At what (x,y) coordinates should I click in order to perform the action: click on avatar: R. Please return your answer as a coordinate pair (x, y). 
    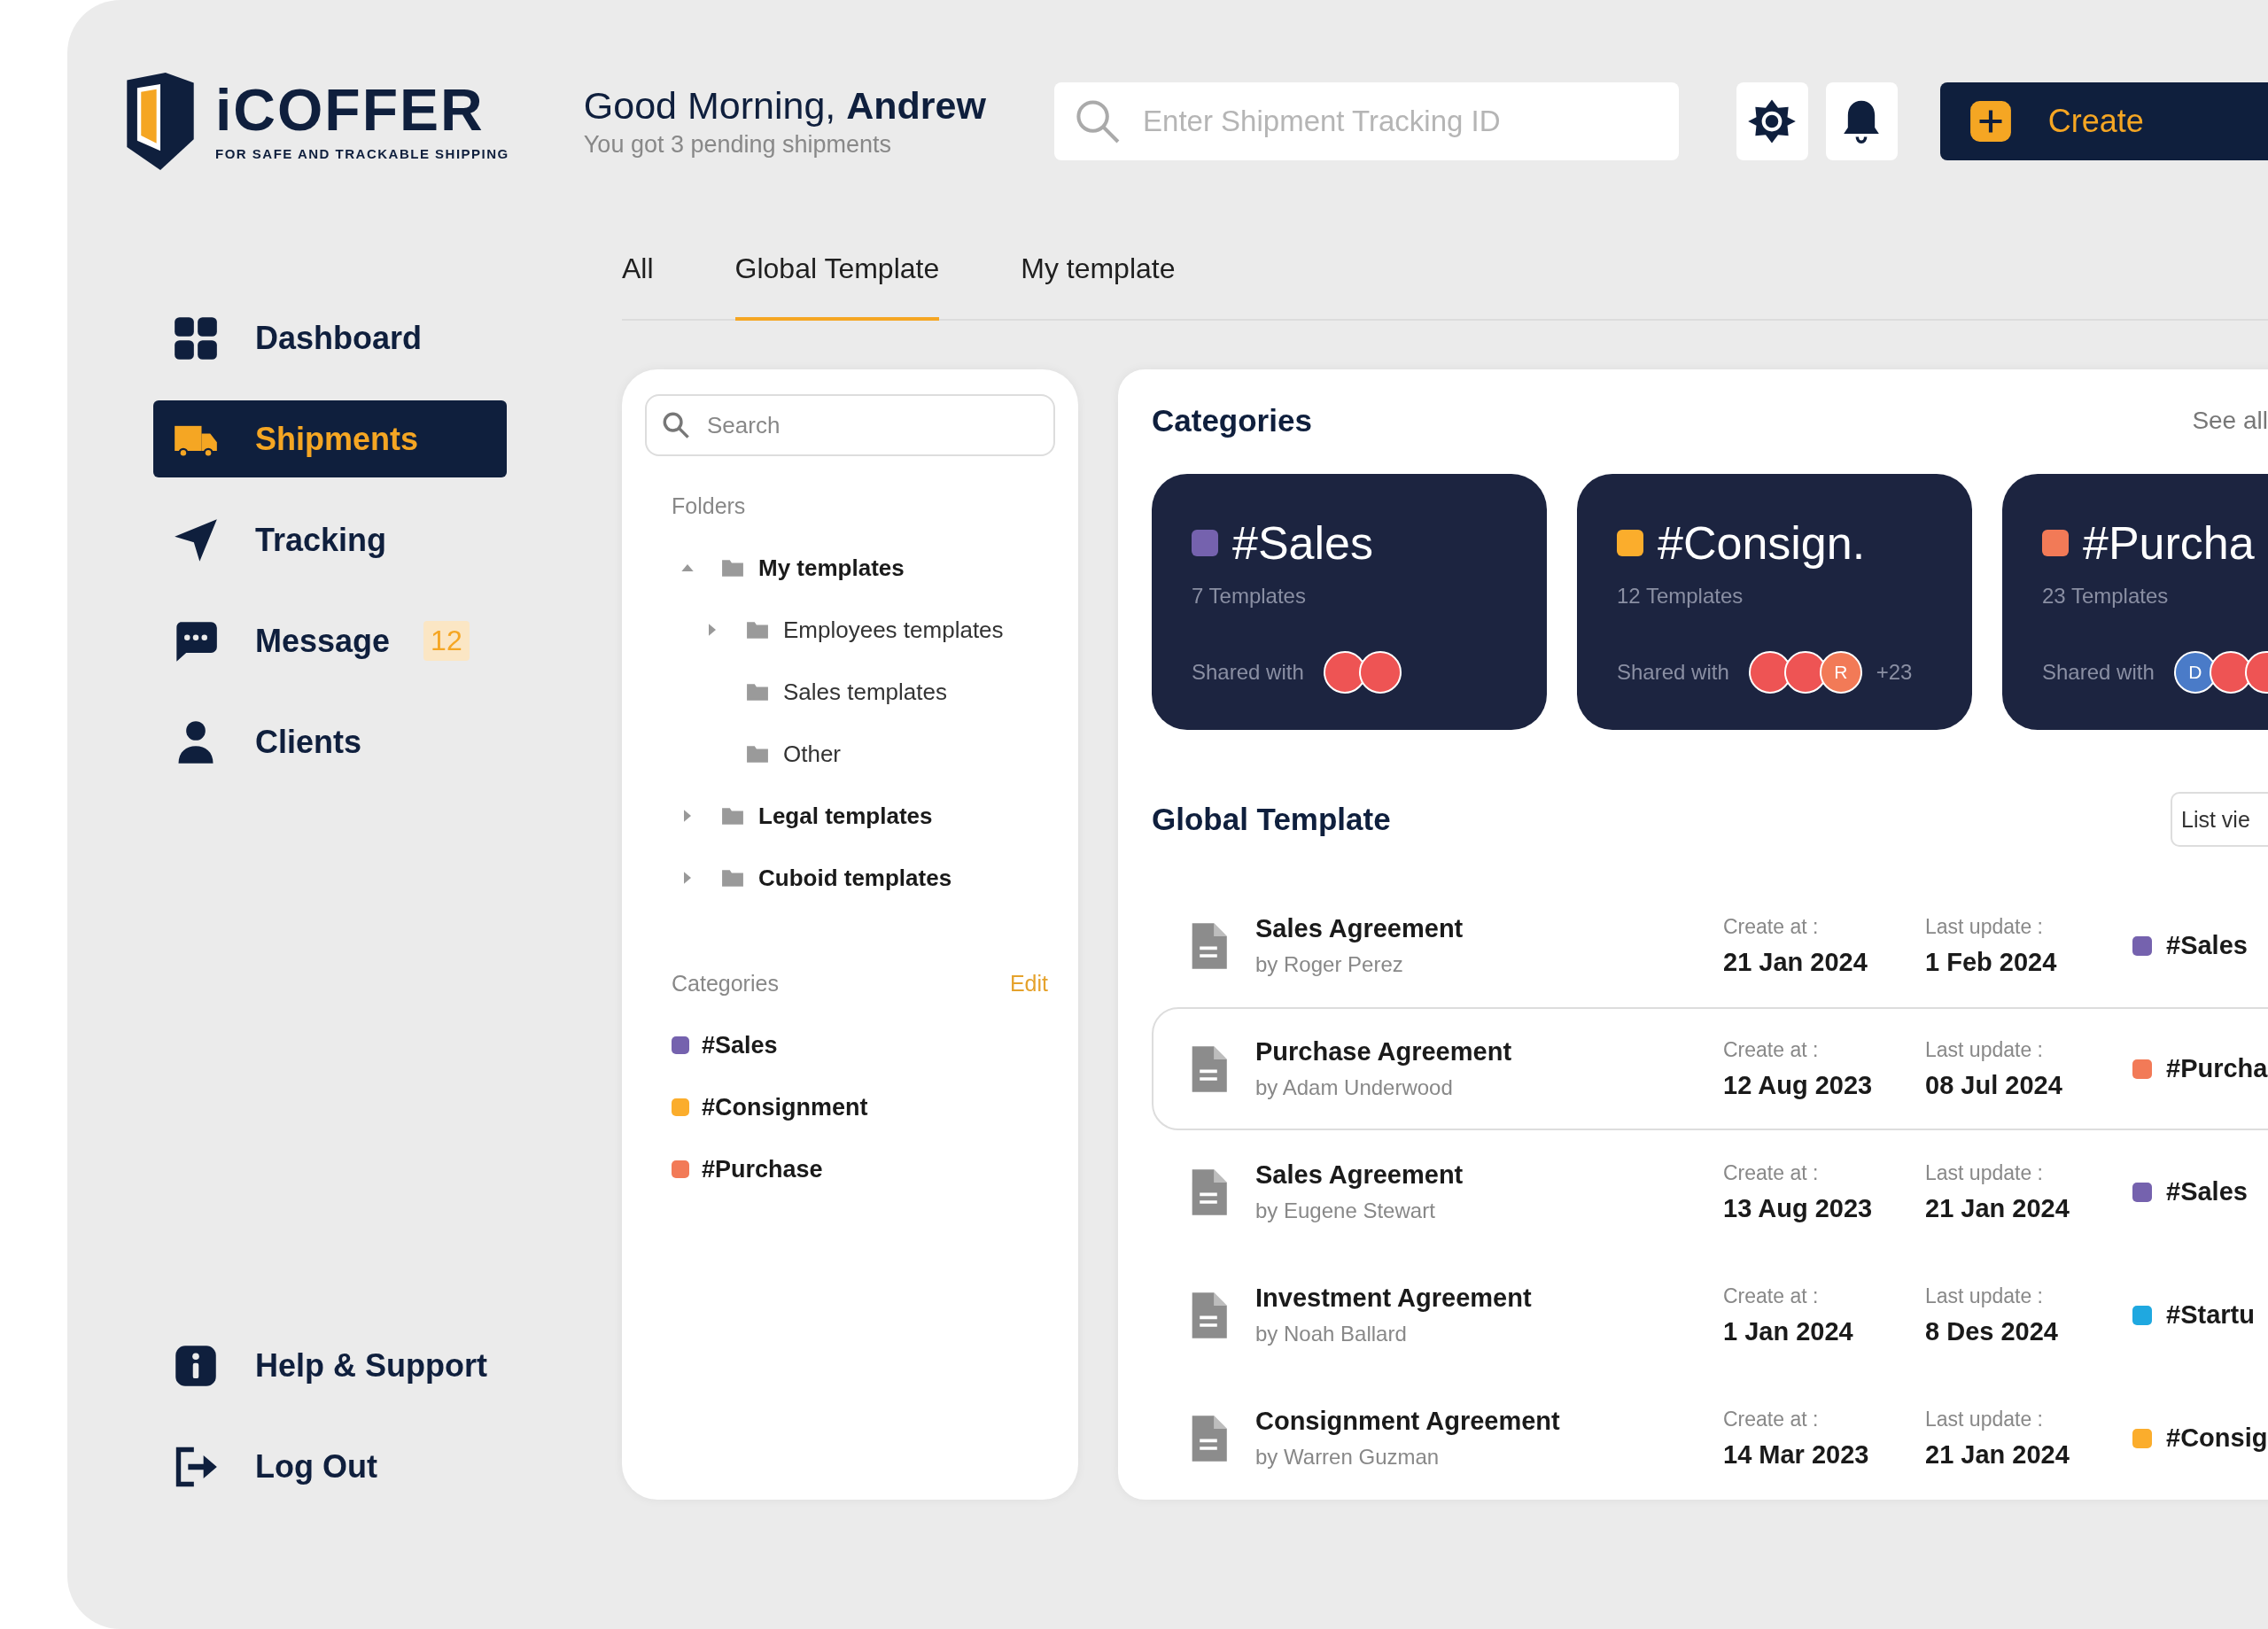
    Looking at the image, I should click on (1840, 672).